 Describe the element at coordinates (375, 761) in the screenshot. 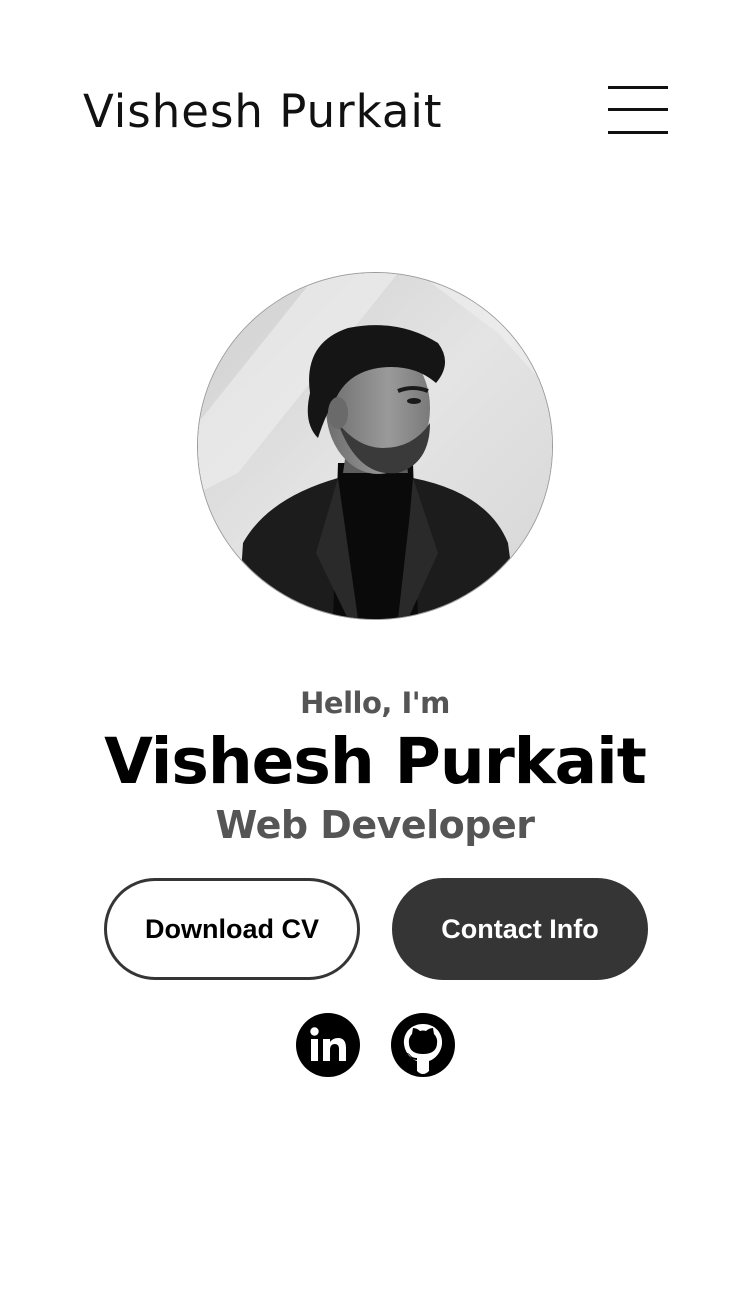

I see `hero-name: Vishesh Purkait` at that location.